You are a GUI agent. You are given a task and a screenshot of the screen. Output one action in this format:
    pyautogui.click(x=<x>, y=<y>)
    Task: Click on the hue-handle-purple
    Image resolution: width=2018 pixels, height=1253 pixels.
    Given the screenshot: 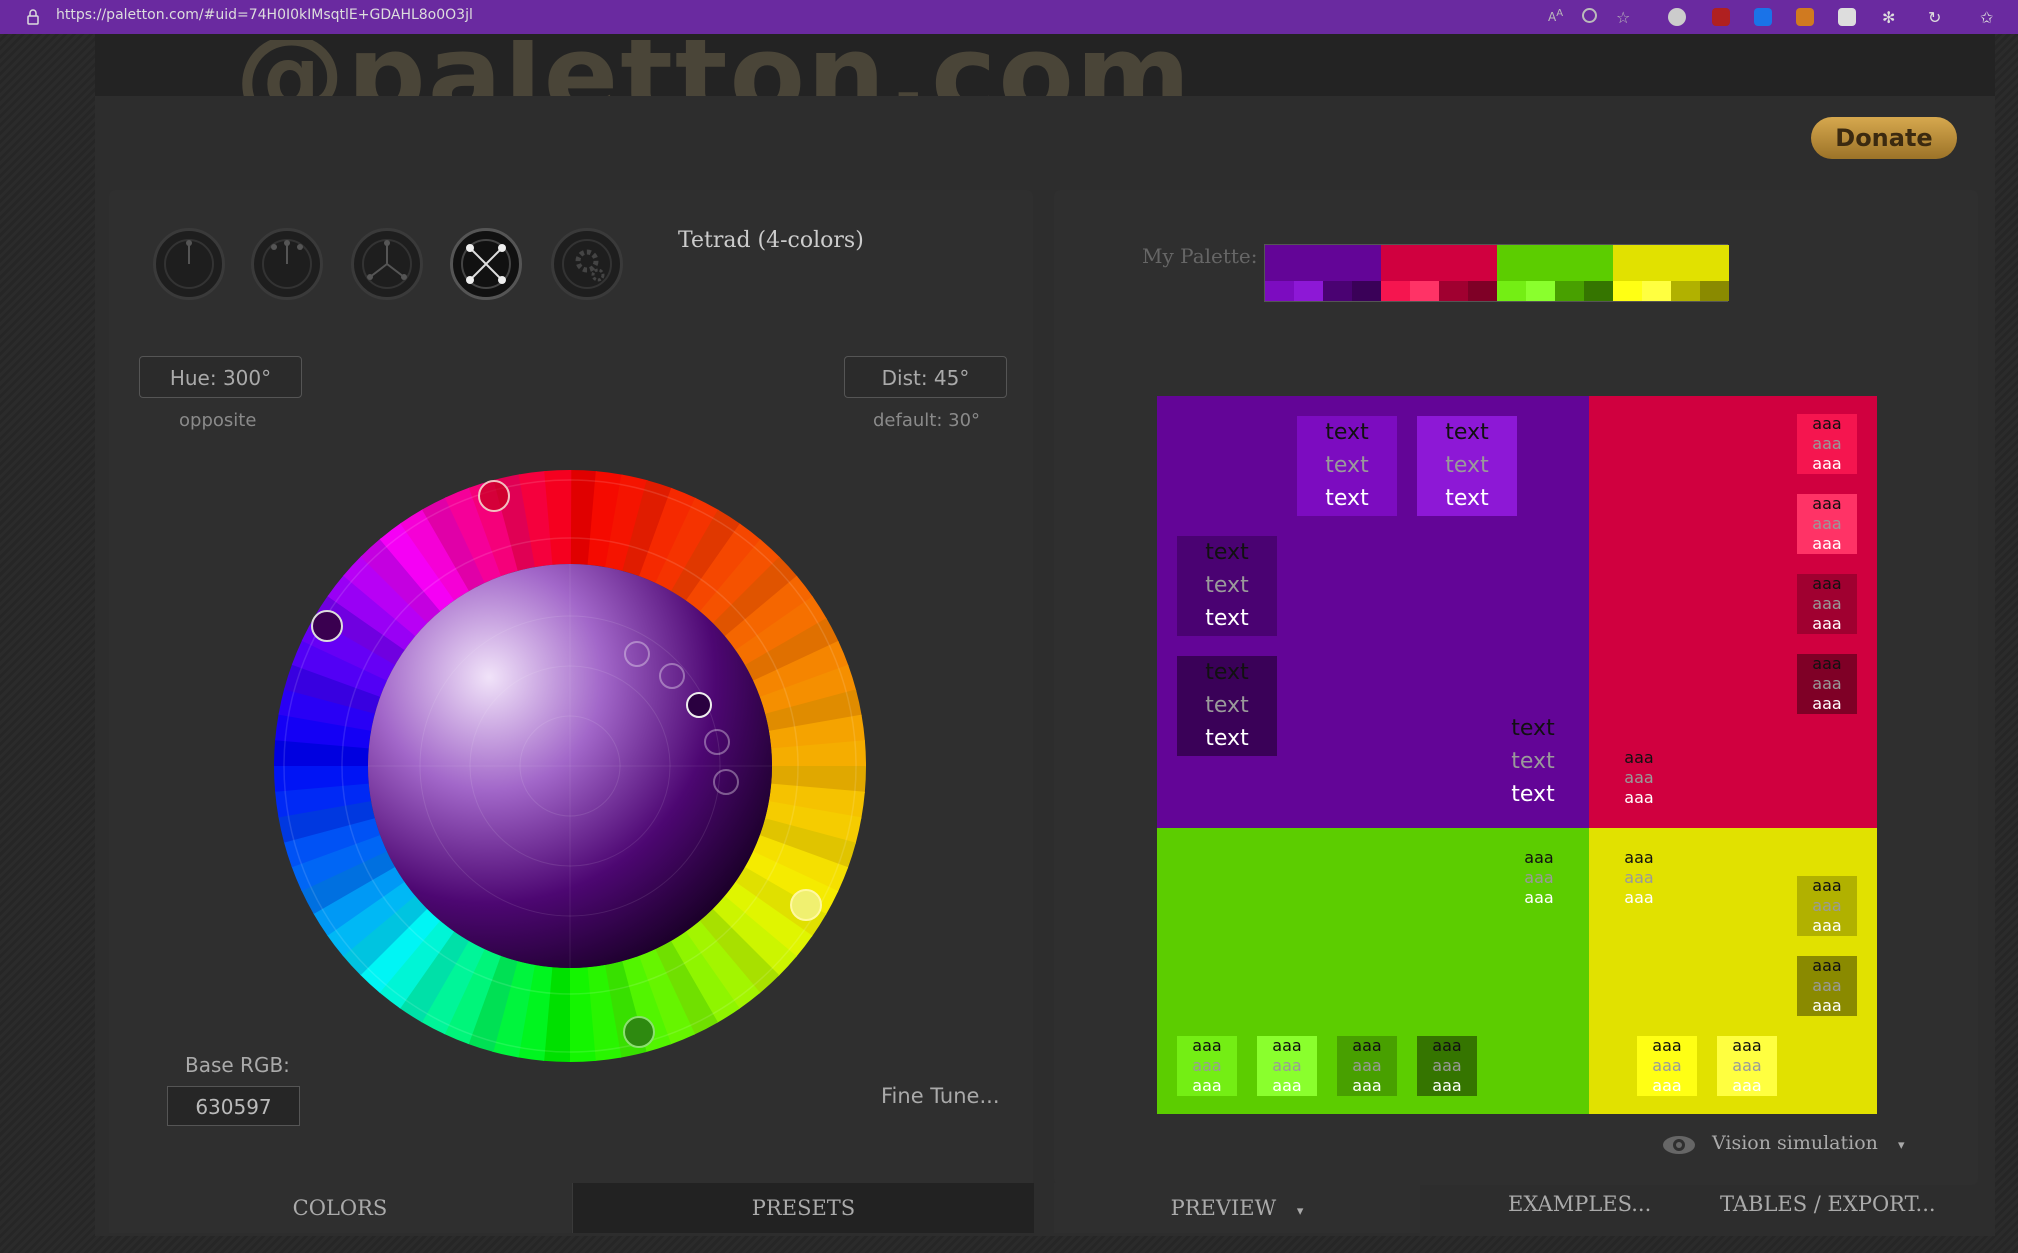 What is the action you would take?
    pyautogui.click(x=327, y=626)
    